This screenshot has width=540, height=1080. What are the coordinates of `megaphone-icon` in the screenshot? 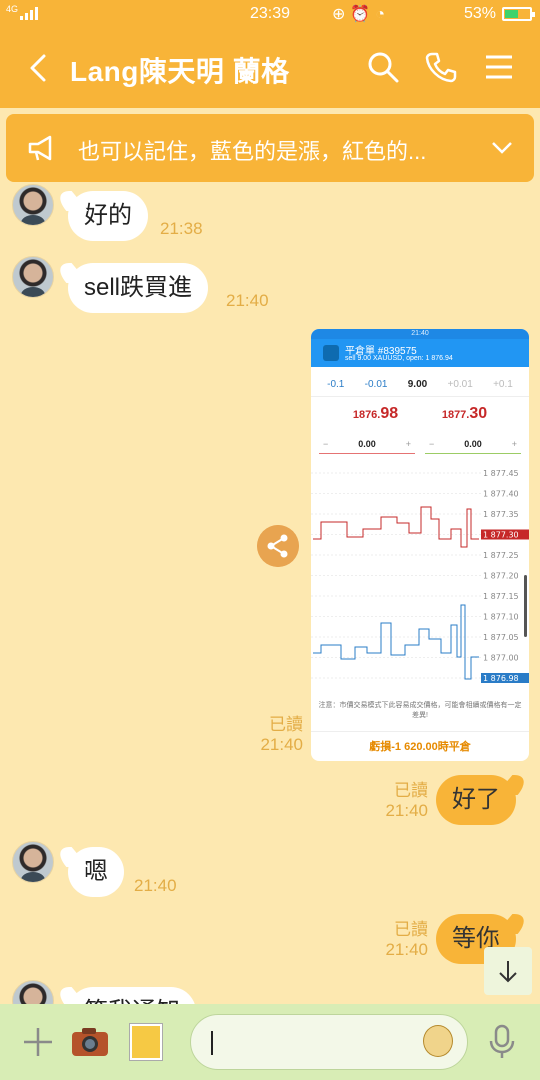 It's located at (40, 148).